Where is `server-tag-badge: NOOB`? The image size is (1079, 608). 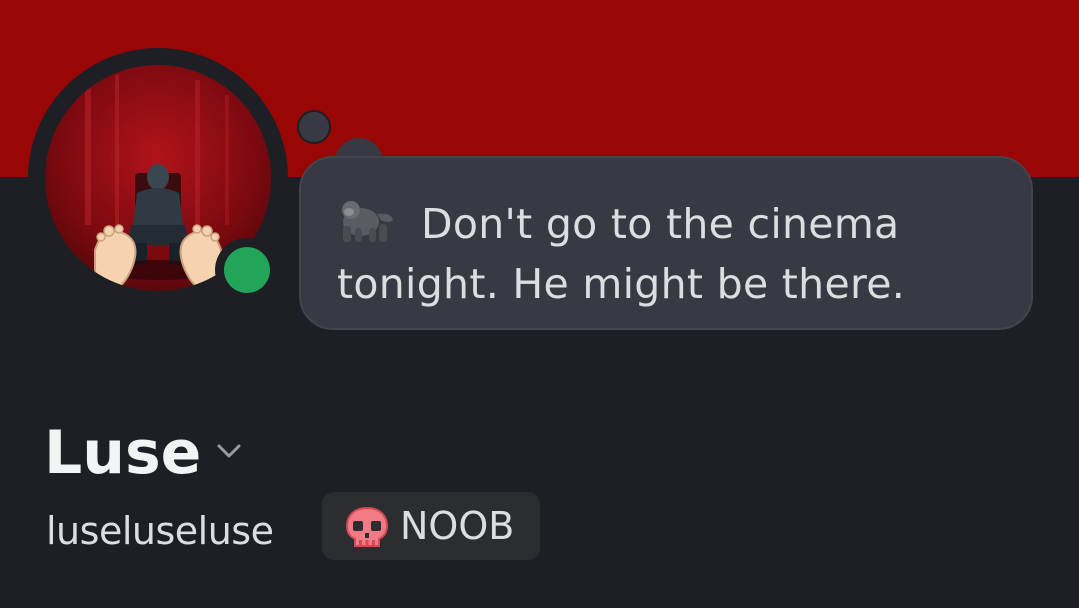 server-tag-badge: NOOB is located at coordinates (431, 526).